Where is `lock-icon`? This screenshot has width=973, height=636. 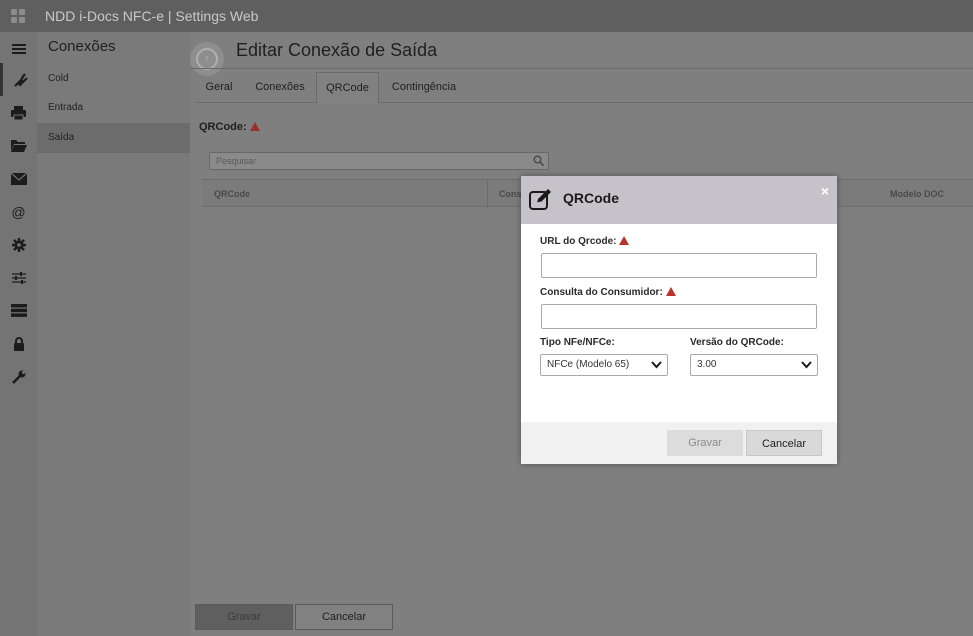 lock-icon is located at coordinates (18, 343).